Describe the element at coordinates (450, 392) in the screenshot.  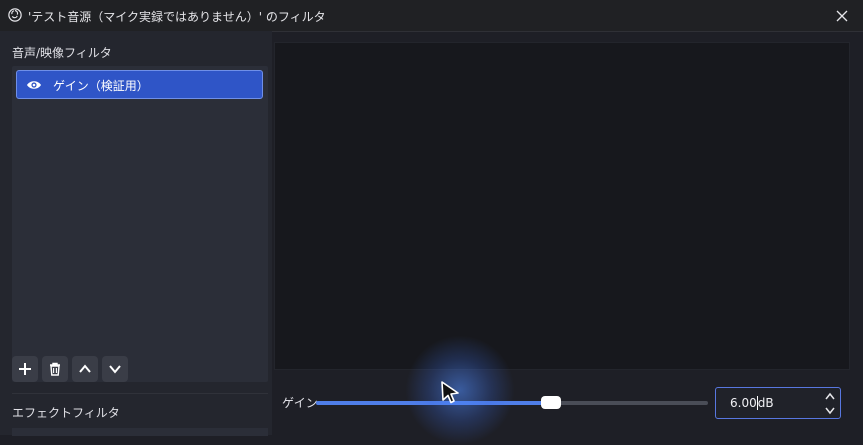
I see `mouse-pointer-icon` at that location.